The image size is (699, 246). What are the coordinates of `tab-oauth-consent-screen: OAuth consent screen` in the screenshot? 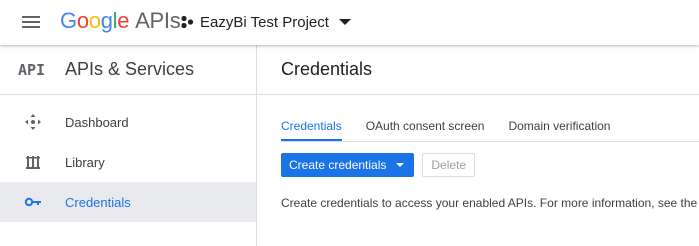 It's located at (425, 126).